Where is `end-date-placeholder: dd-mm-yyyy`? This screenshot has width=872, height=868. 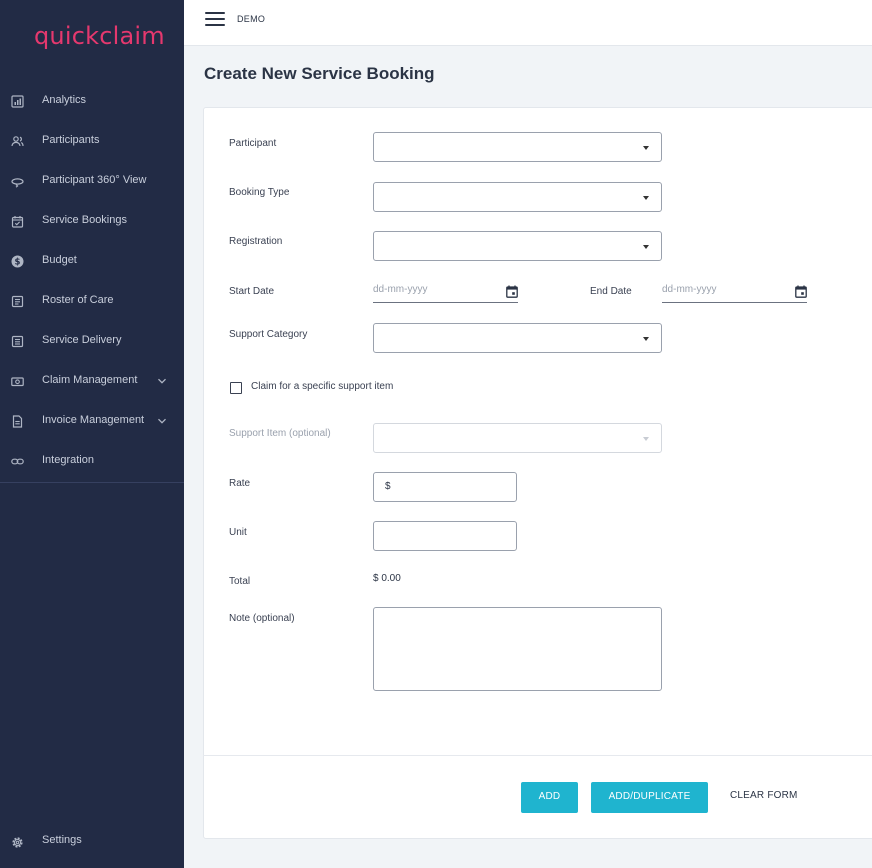
end-date-placeholder: dd-mm-yyyy is located at coordinates (689, 289).